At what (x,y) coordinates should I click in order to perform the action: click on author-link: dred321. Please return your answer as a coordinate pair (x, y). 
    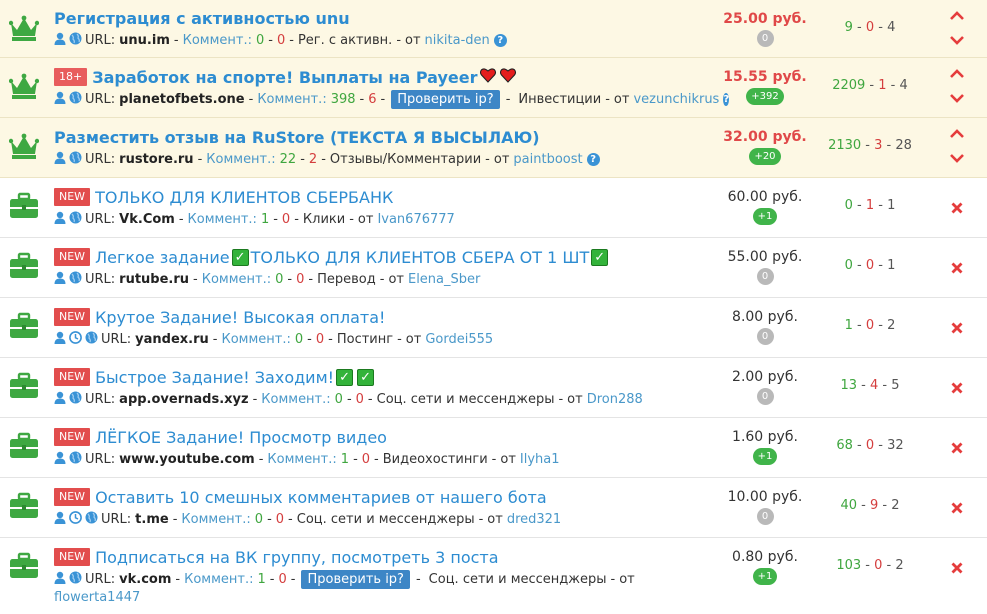
    Looking at the image, I should click on (534, 519).